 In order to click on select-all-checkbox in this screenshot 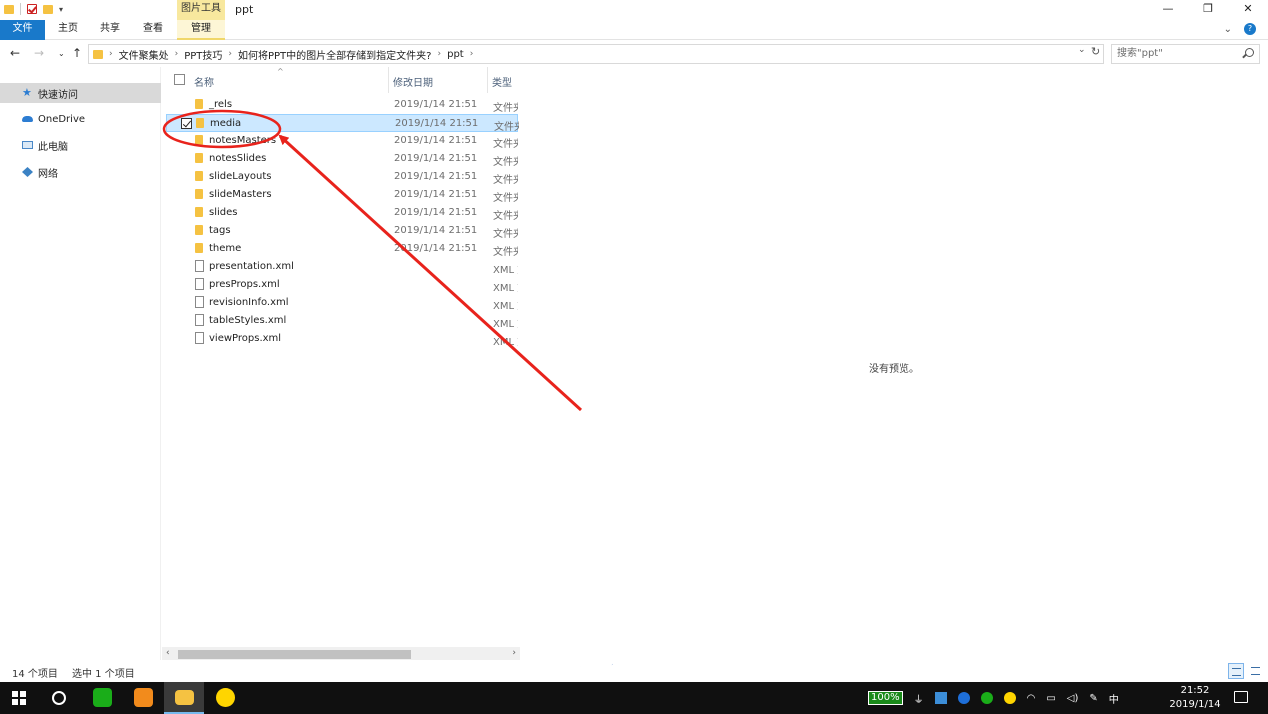, I will do `click(179, 79)`.